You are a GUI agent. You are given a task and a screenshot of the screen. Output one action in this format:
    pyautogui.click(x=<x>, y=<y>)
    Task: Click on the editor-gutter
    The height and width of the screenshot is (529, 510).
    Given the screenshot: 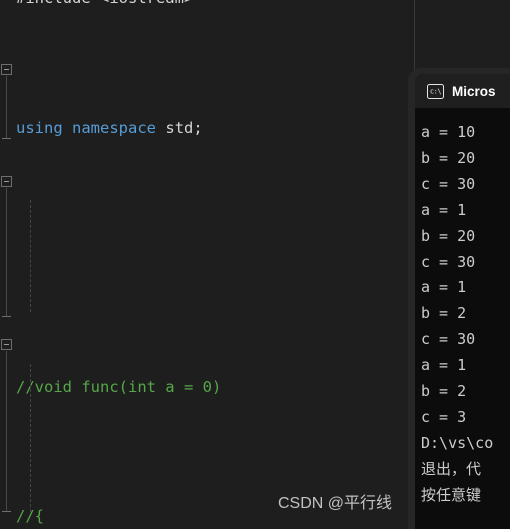 What is the action you would take?
    pyautogui.click(x=8, y=264)
    